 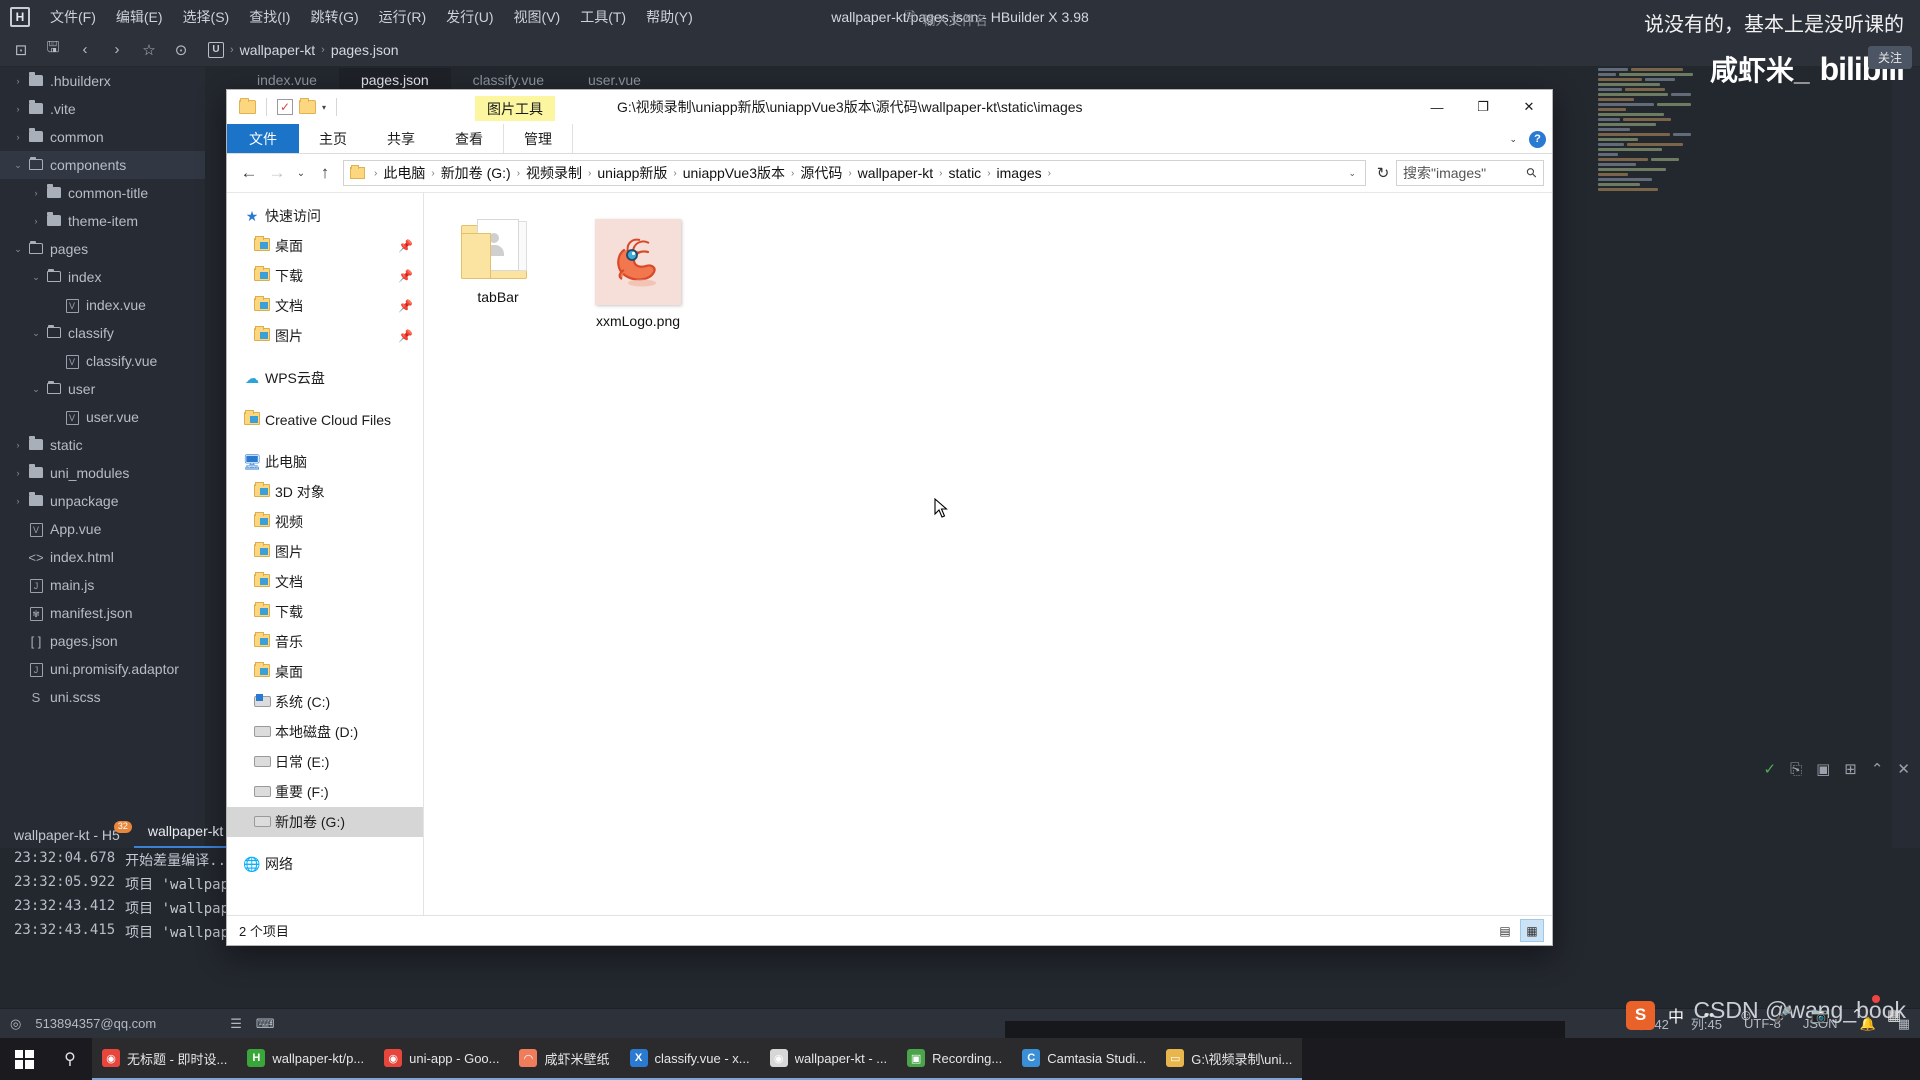 What do you see at coordinates (325, 492) in the screenshot?
I see `nav-item-pc-child: 3D 对象` at bounding box center [325, 492].